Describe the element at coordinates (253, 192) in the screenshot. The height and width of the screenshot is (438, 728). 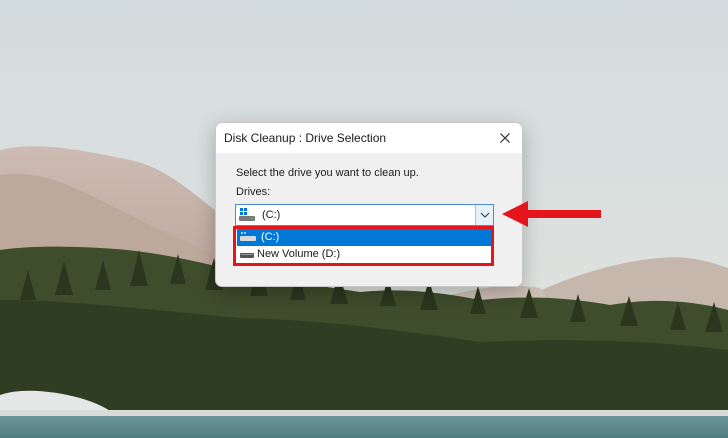
I see `drives-label: Drives:` at that location.